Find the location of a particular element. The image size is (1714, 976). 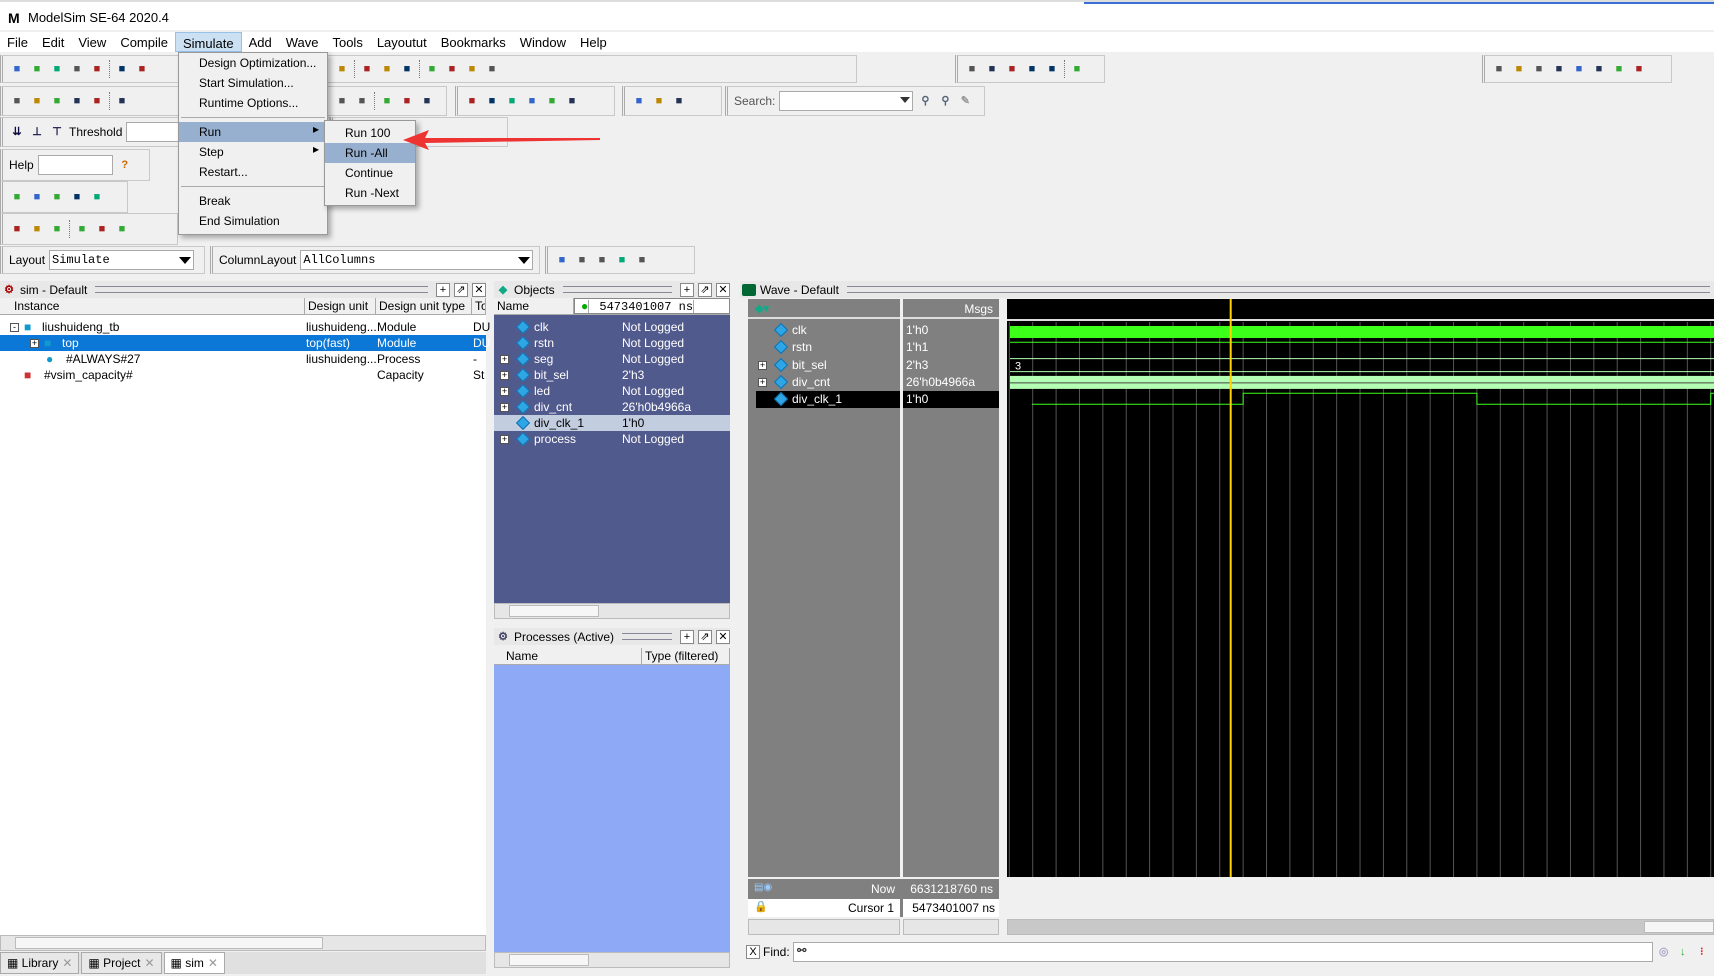

threshold-down-icon: ⇊ is located at coordinates (17, 132).